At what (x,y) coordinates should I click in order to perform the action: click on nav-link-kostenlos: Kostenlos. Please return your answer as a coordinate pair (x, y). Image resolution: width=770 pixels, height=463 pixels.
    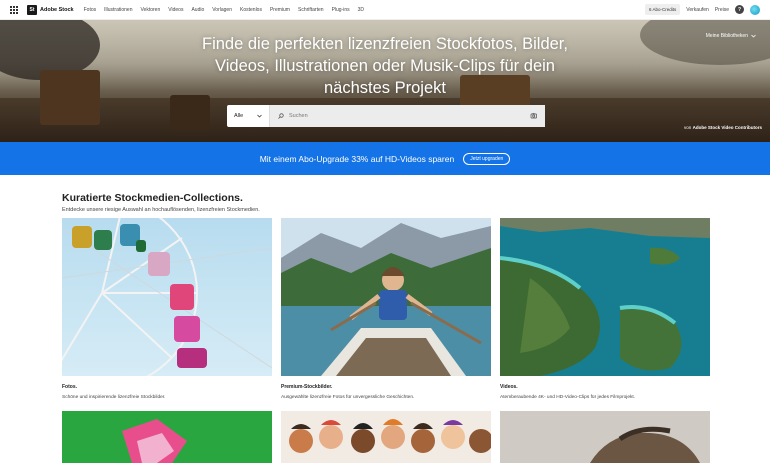
    Looking at the image, I should click on (251, 10).